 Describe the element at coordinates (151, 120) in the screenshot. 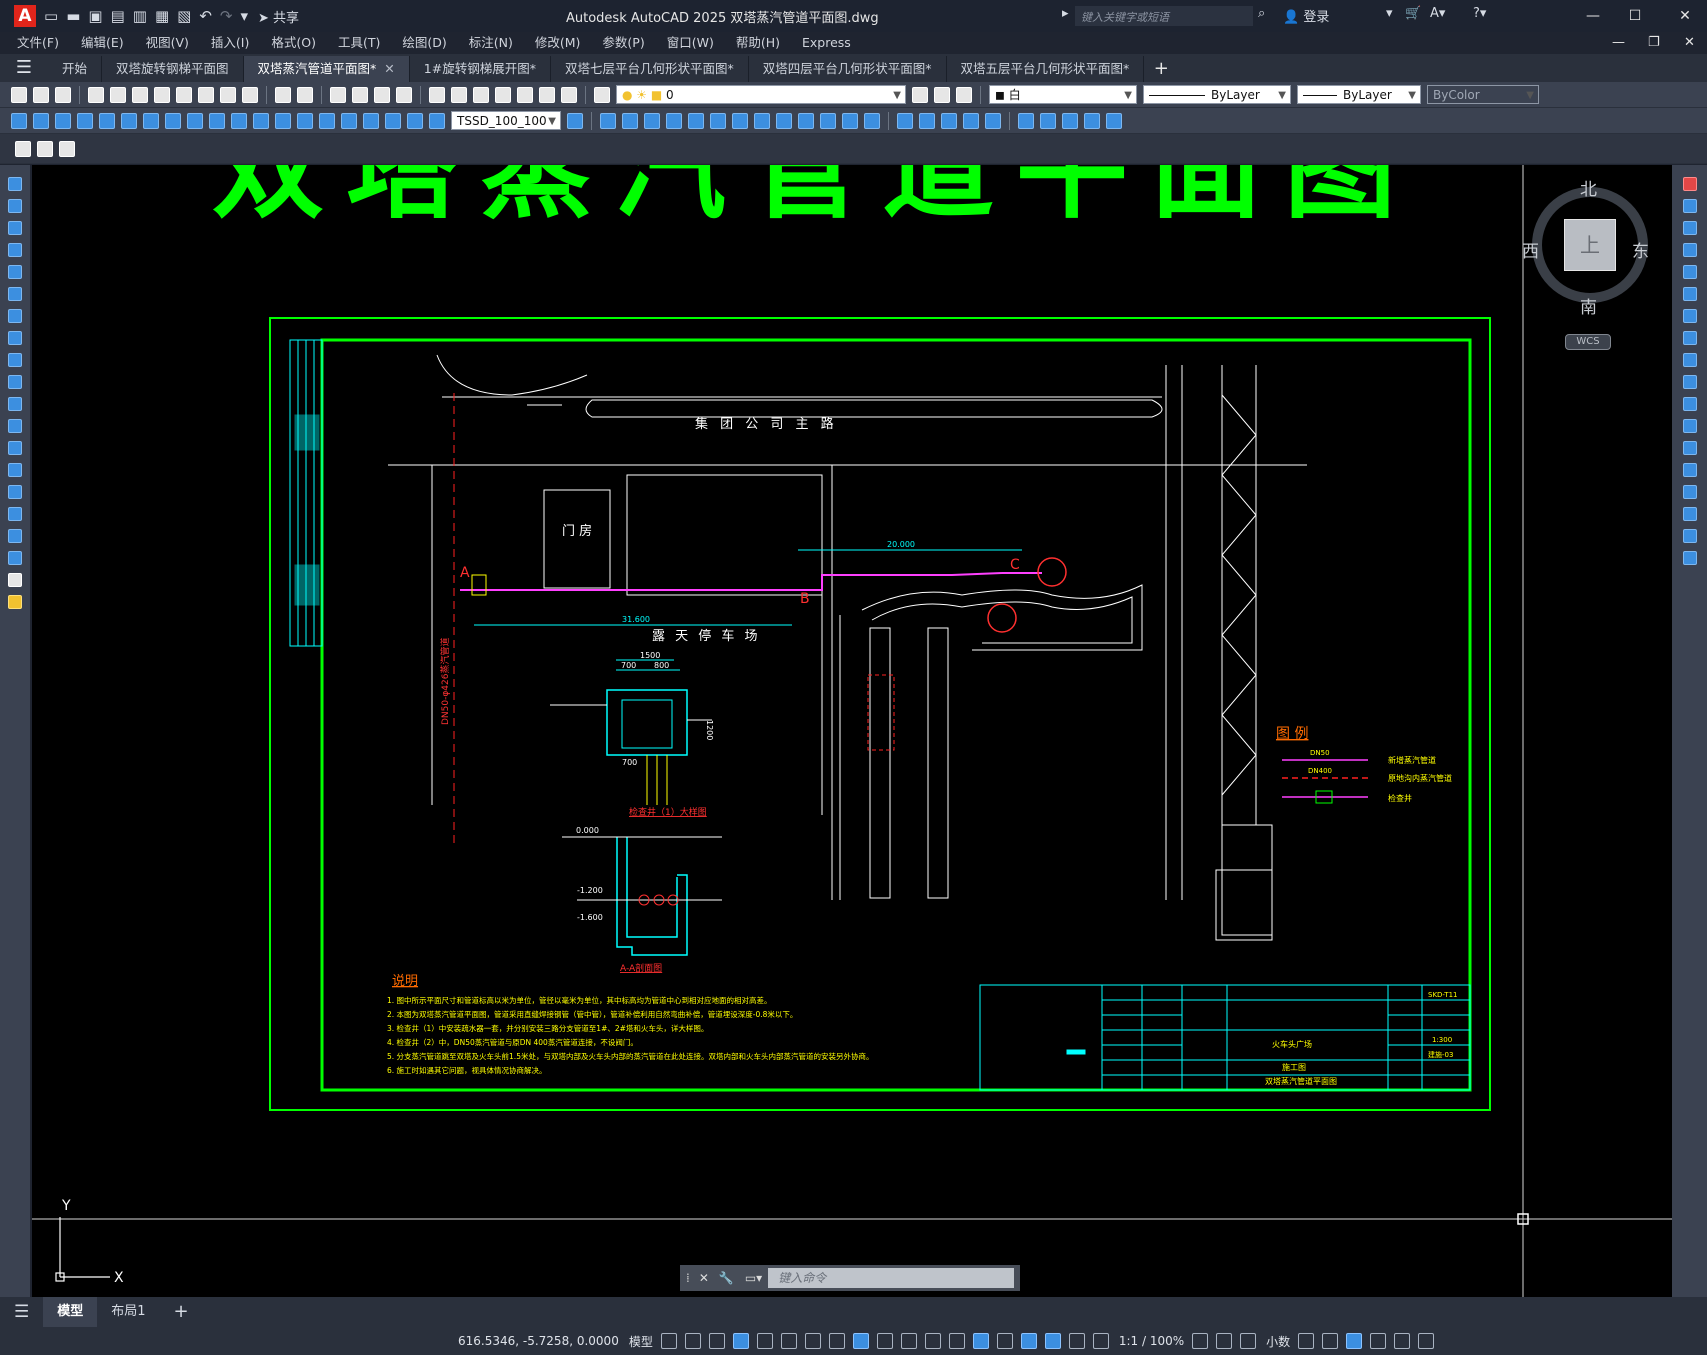

I see `diameter-dim-icon` at that location.